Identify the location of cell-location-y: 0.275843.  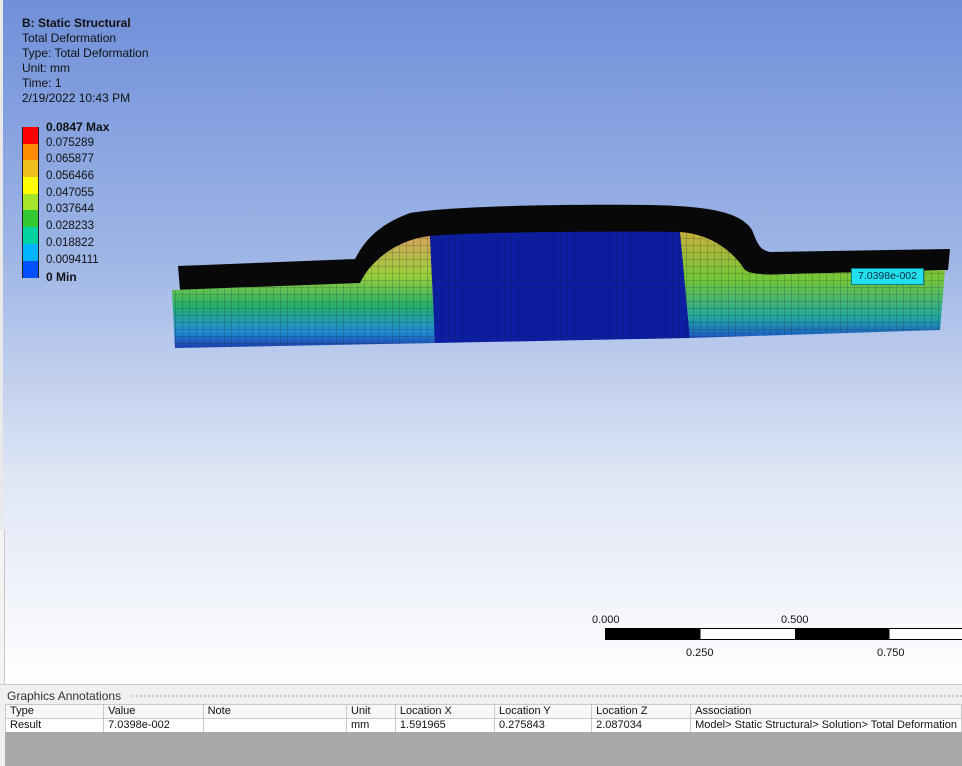
(543, 725).